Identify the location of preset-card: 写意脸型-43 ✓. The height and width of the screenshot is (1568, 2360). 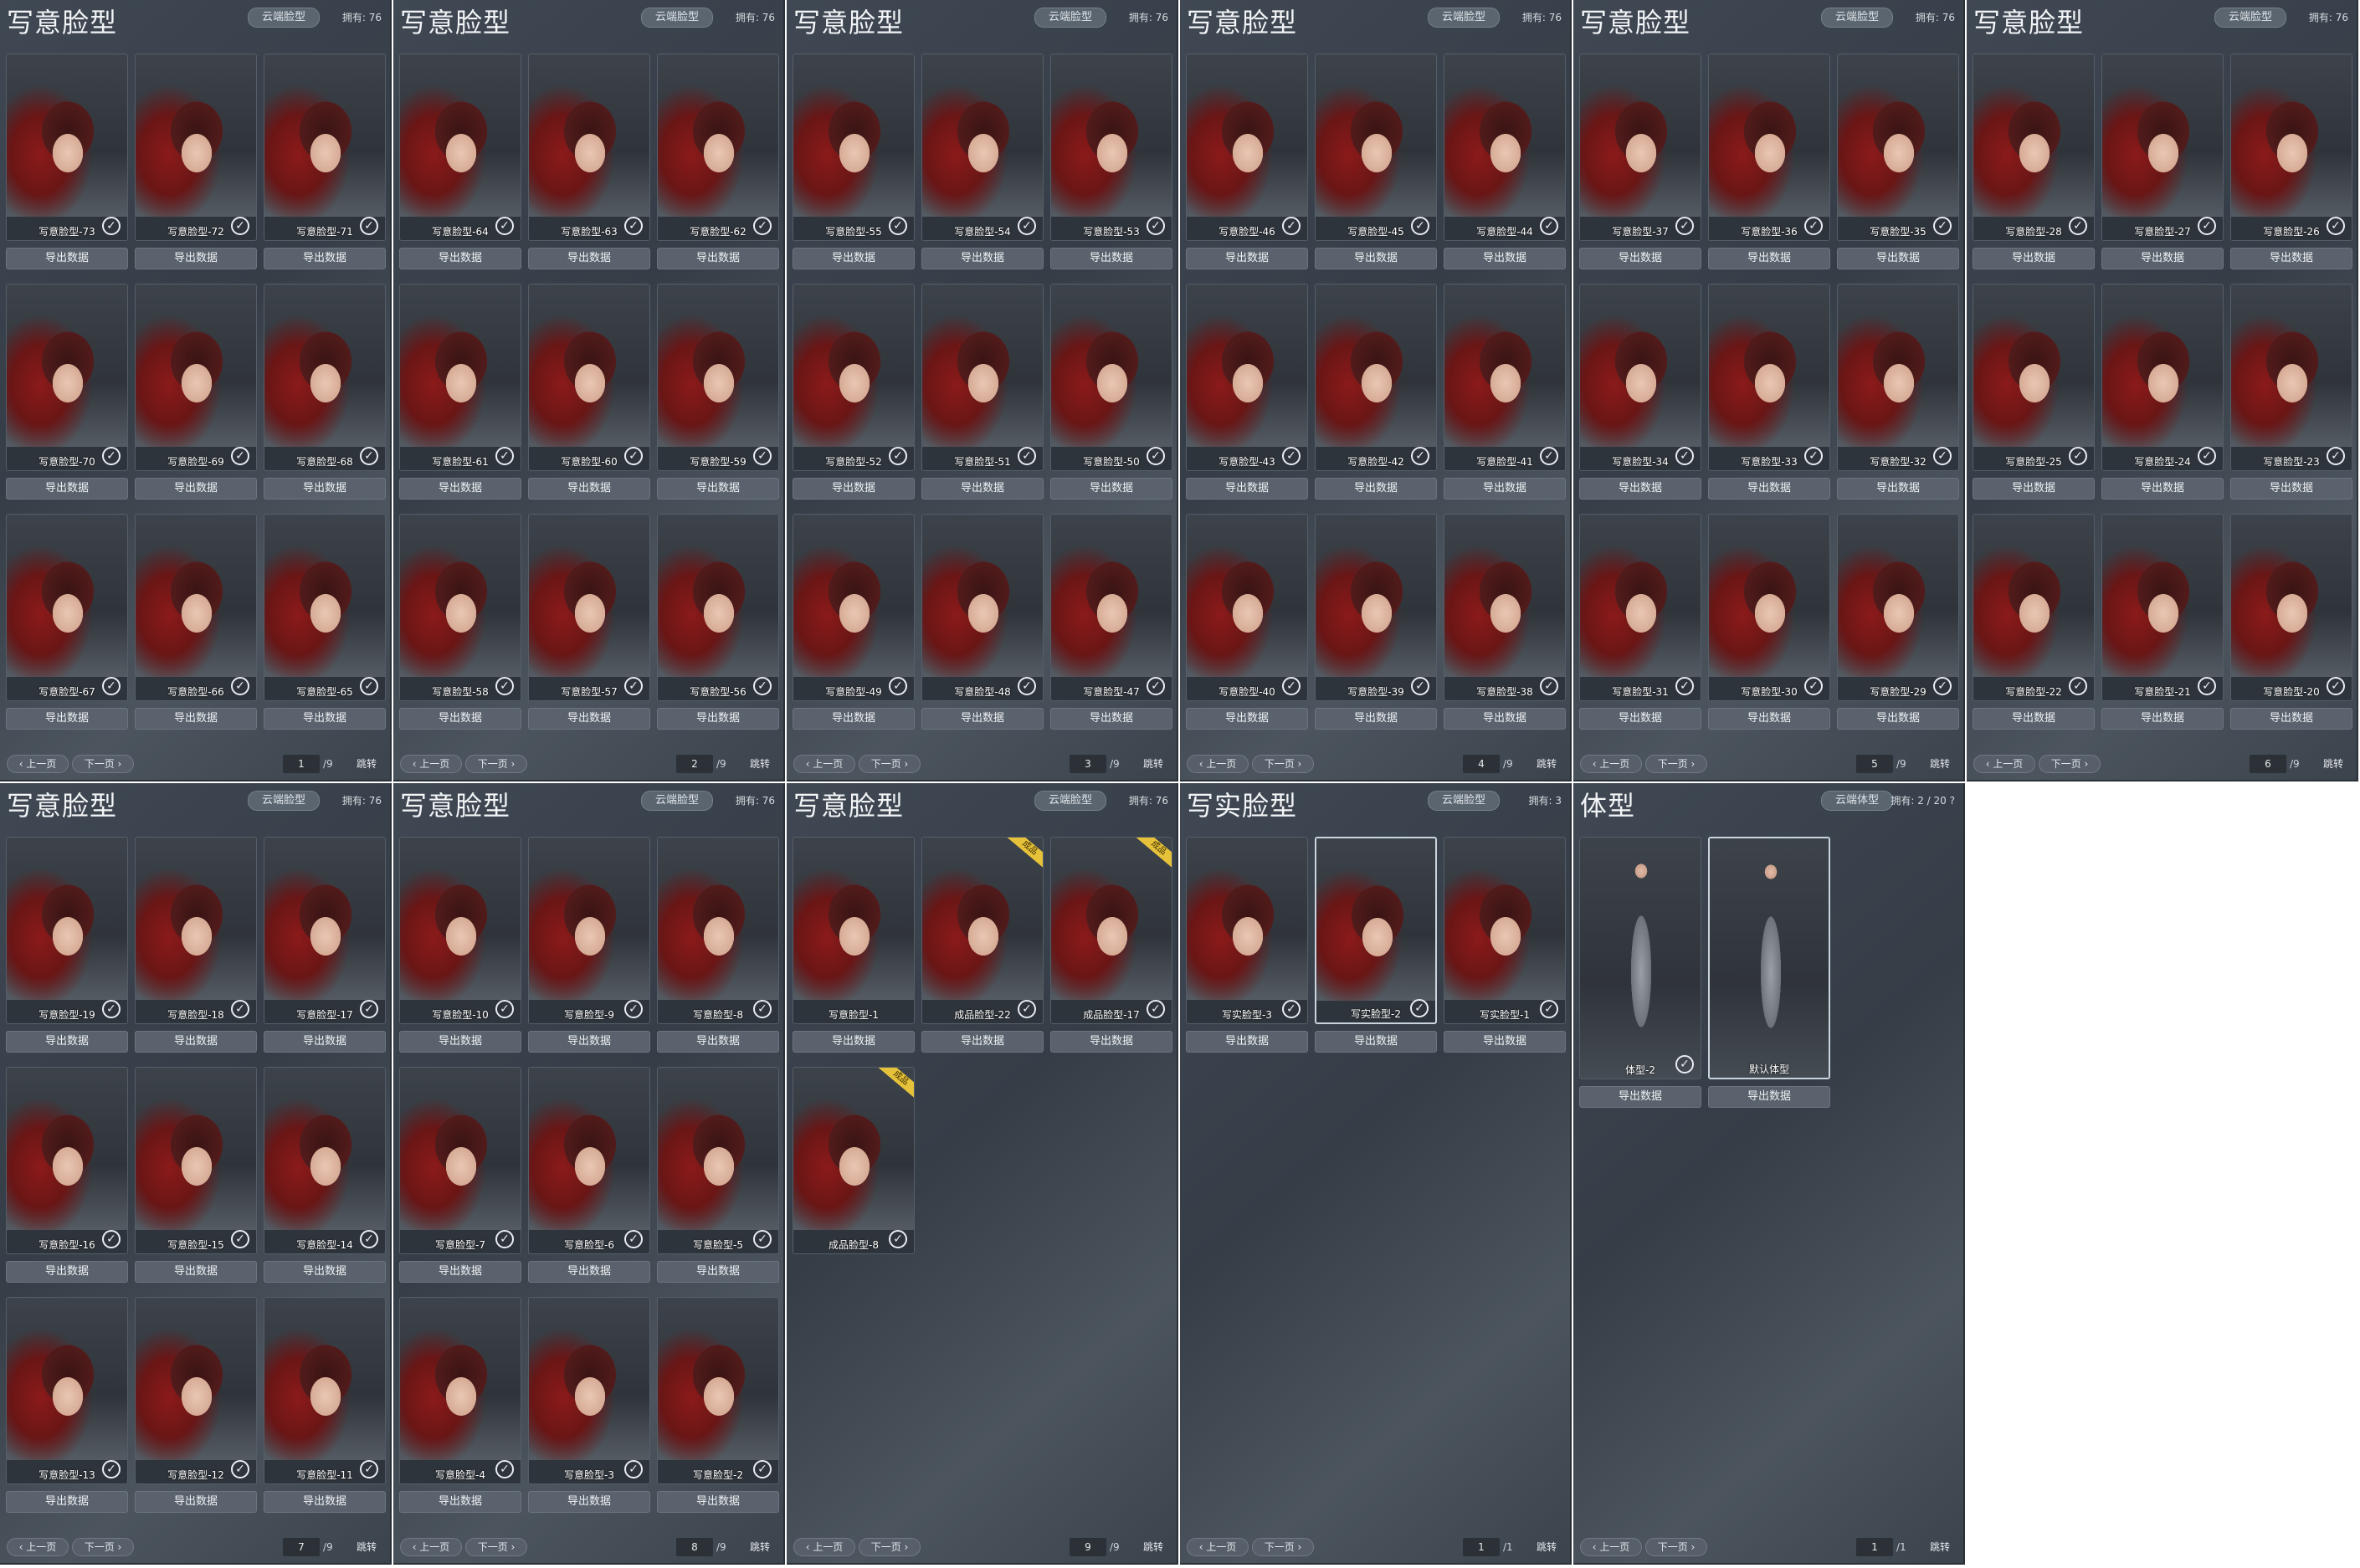
(1247, 378).